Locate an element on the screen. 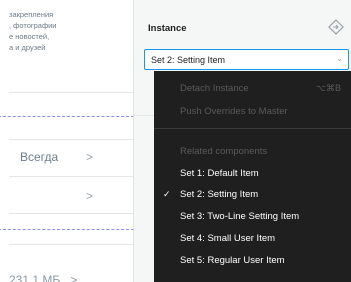  related-components-heading: Related components is located at coordinates (224, 151).